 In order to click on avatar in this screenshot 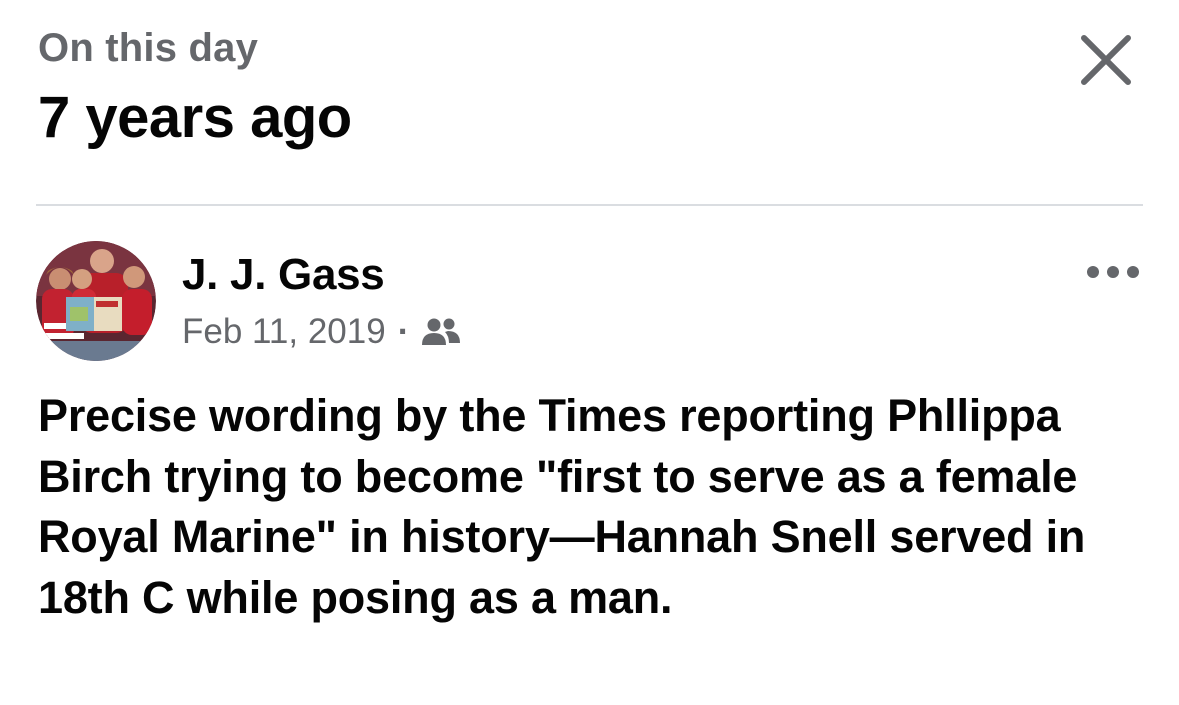, I will do `click(96, 301)`.